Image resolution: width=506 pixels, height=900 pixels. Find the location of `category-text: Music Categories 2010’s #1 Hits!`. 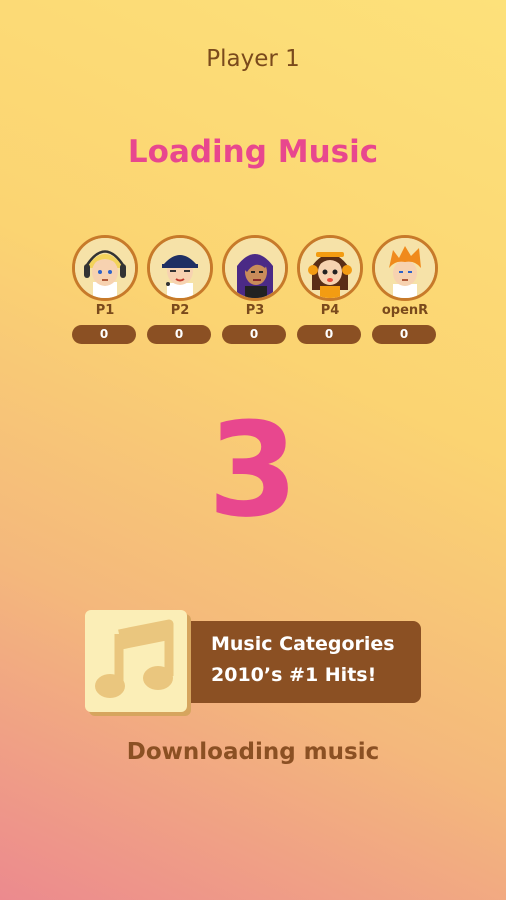

category-text: Music Categories 2010’s #1 Hits! is located at coordinates (303, 660).